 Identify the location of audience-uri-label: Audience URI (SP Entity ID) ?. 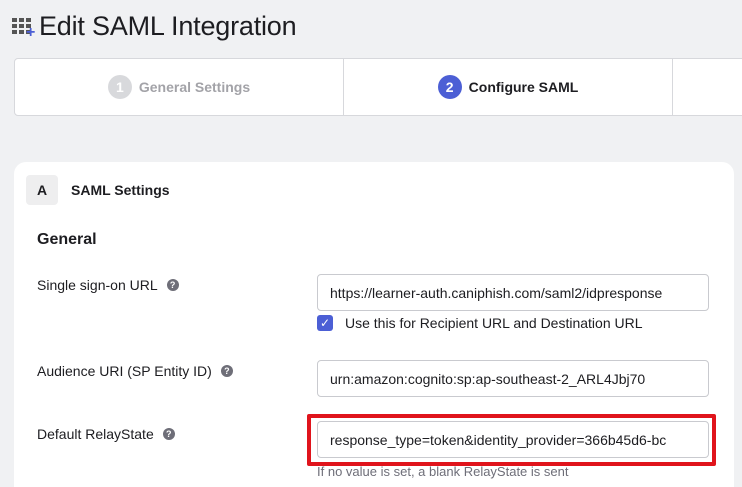
(135, 371).